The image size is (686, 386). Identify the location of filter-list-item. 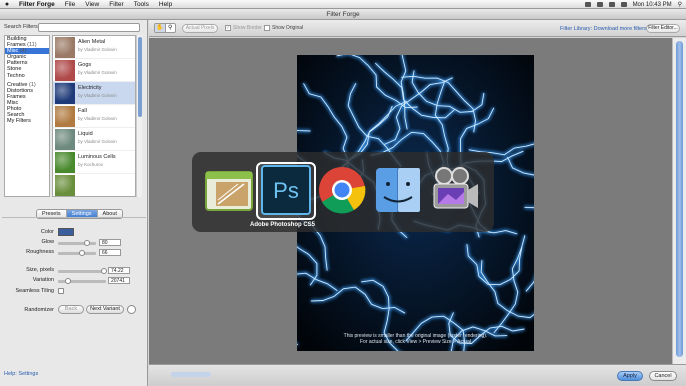
(94, 185).